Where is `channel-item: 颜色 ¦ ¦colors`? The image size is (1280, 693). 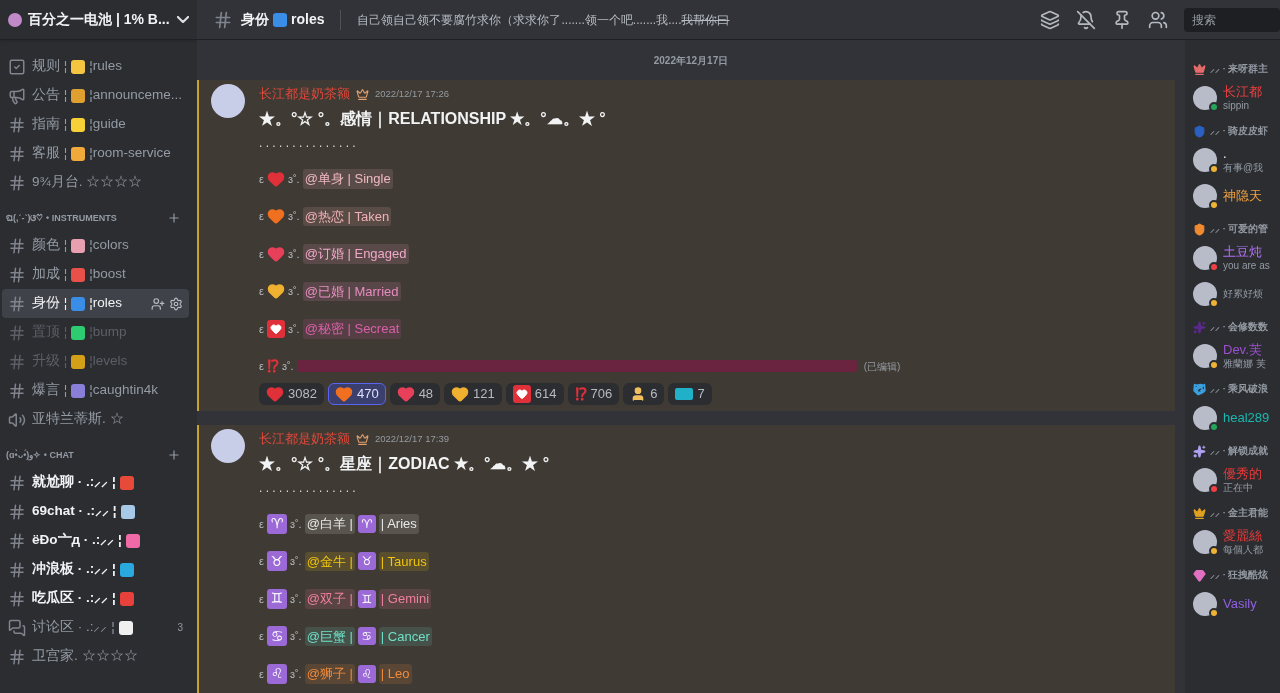 channel-item: 颜色 ¦ ¦colors is located at coordinates (95, 245).